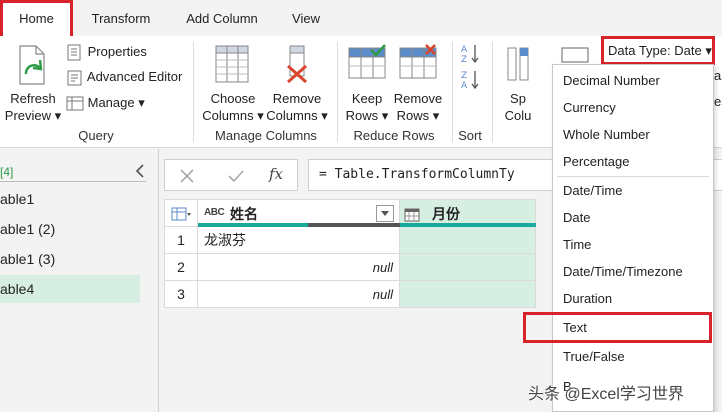 Image resolution: width=722 pixels, height=412 pixels. I want to click on column-filter-button, so click(385, 213).